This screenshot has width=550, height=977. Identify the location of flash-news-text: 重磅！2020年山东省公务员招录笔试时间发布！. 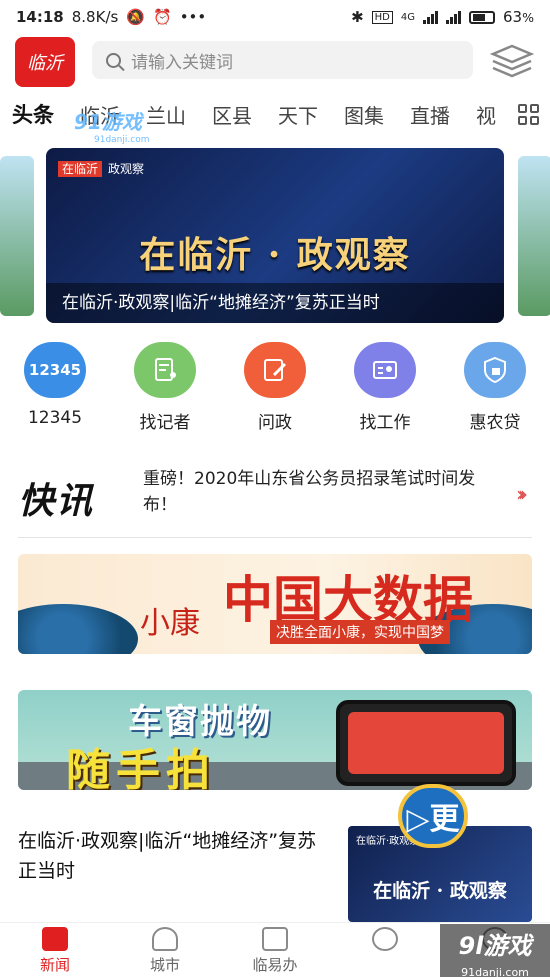
(309, 492).